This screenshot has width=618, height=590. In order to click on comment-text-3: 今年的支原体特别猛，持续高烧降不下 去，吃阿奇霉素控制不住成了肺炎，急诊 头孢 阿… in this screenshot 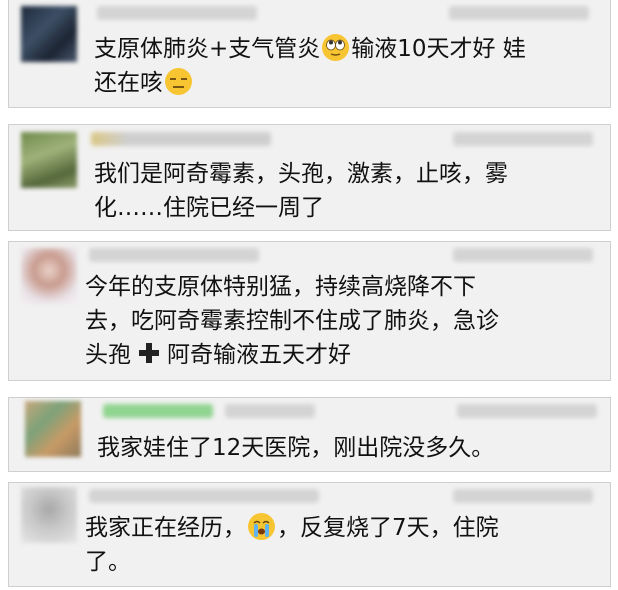, I will do `click(292, 321)`.